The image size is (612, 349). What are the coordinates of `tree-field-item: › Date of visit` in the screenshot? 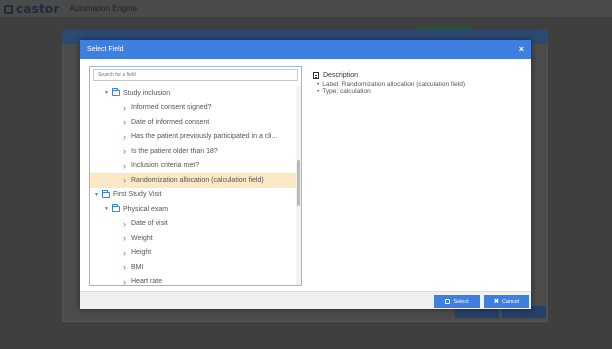 It's located at (193, 224).